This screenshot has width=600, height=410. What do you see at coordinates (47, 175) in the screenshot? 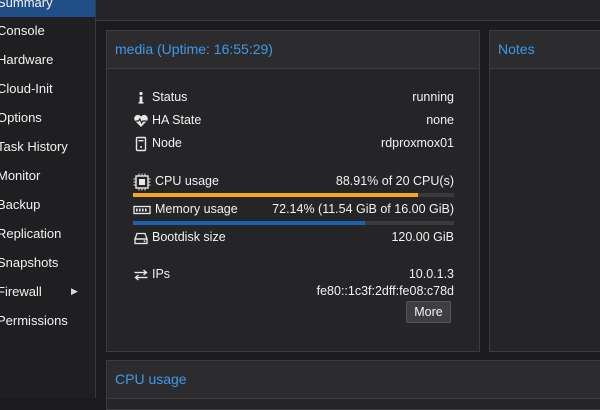
I see `sidebar-item-monitor: Monitor` at bounding box center [47, 175].